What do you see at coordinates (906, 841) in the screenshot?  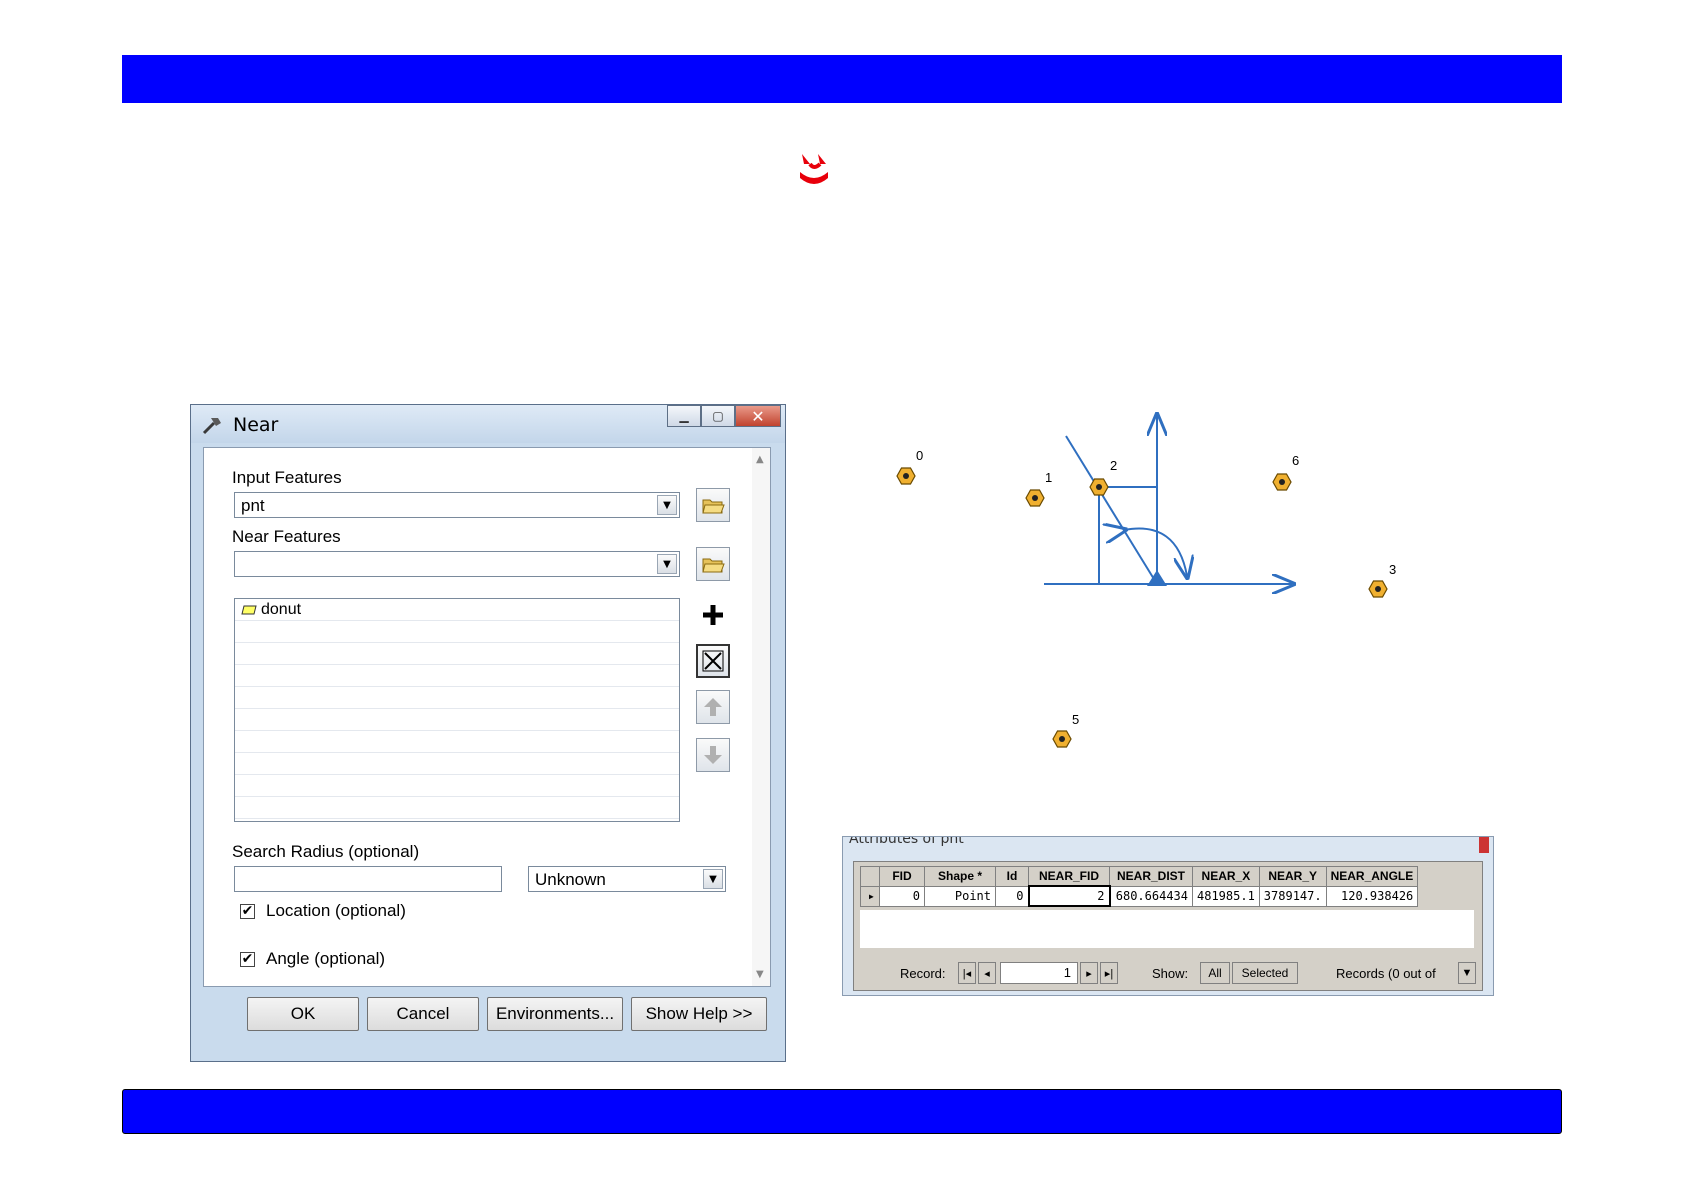 I see `attributes-title: Attributes of pnt` at bounding box center [906, 841].